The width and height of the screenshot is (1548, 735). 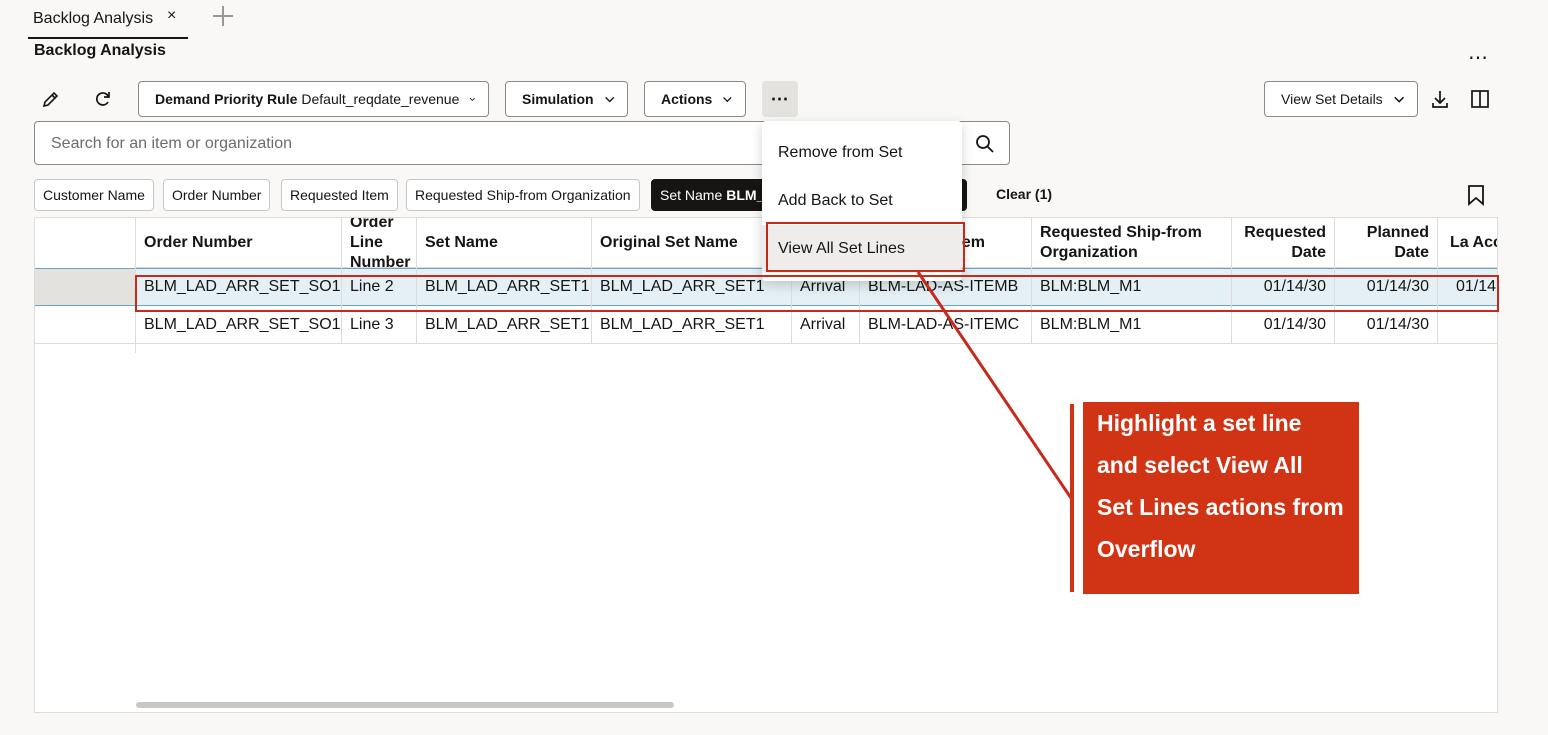 What do you see at coordinates (1072, 498) in the screenshot?
I see `callout-accent-bar` at bounding box center [1072, 498].